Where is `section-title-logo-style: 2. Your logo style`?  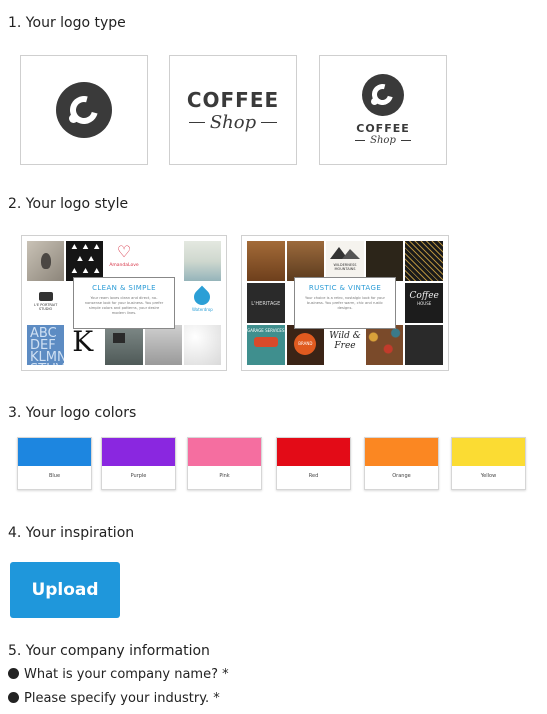 section-title-logo-style: 2. Your logo style is located at coordinates (68, 204).